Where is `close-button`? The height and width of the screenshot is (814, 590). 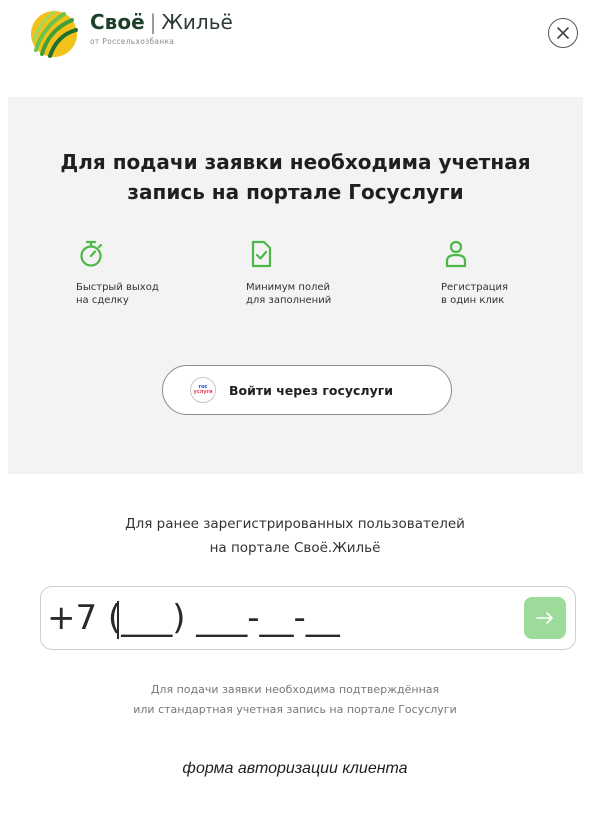 close-button is located at coordinates (563, 33).